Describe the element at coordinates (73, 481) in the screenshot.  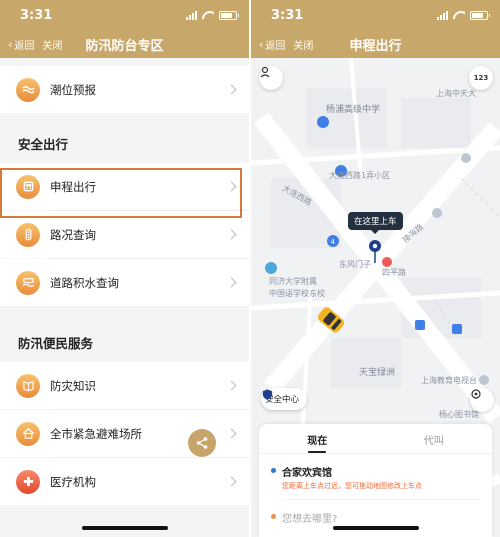
I see `list-item-label: 医疗机构` at that location.